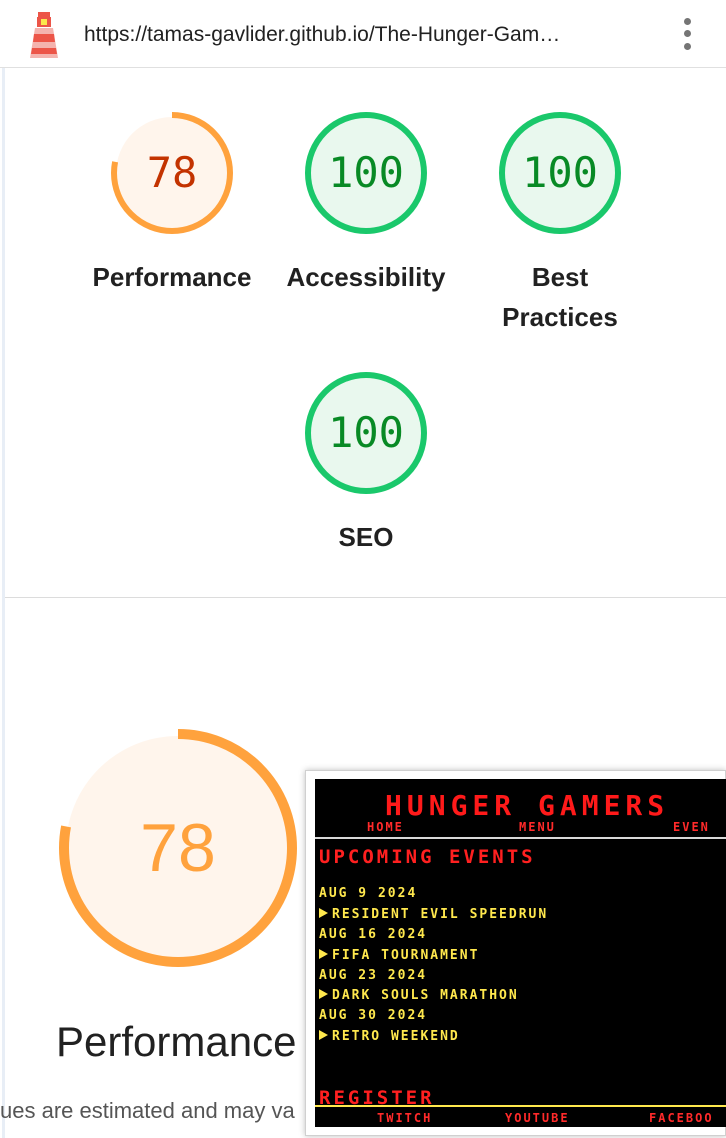 This screenshot has height=1138, width=726. I want to click on event-name: RETRO WEEKEND, so click(389, 1036).